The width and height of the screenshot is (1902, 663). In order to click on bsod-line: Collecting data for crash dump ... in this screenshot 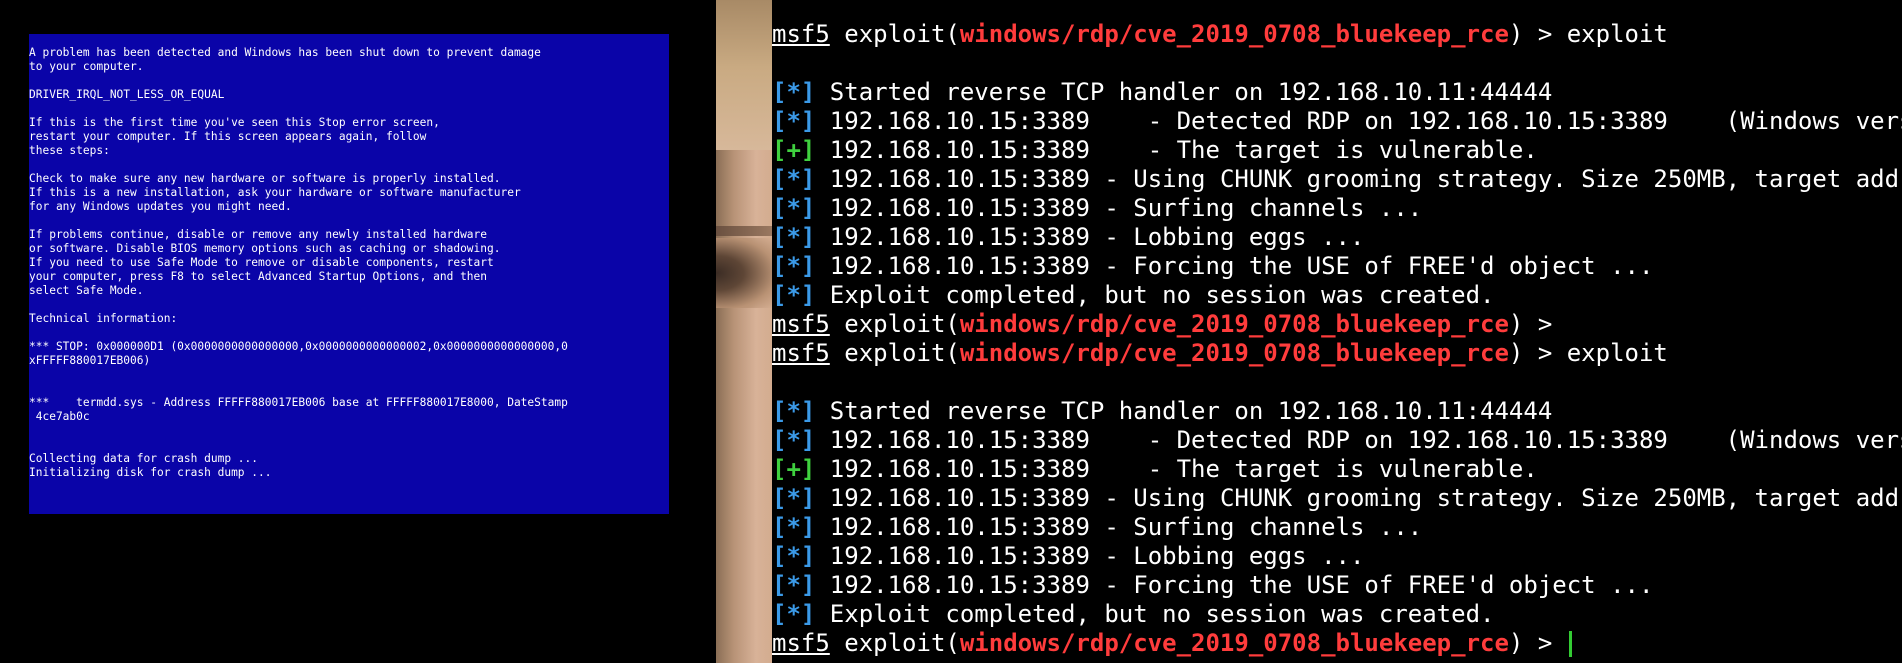, I will do `click(144, 458)`.